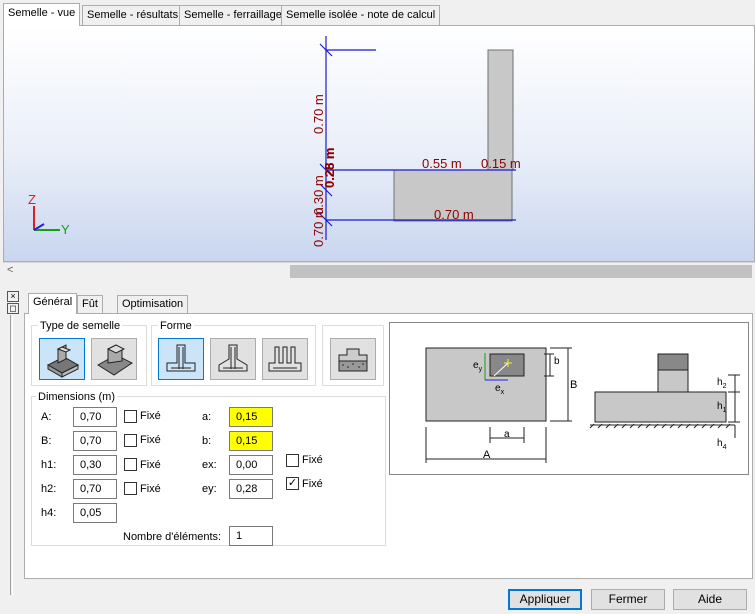  Describe the element at coordinates (130, 416) in the screenshot. I see `checkbox-fixe-A` at that location.